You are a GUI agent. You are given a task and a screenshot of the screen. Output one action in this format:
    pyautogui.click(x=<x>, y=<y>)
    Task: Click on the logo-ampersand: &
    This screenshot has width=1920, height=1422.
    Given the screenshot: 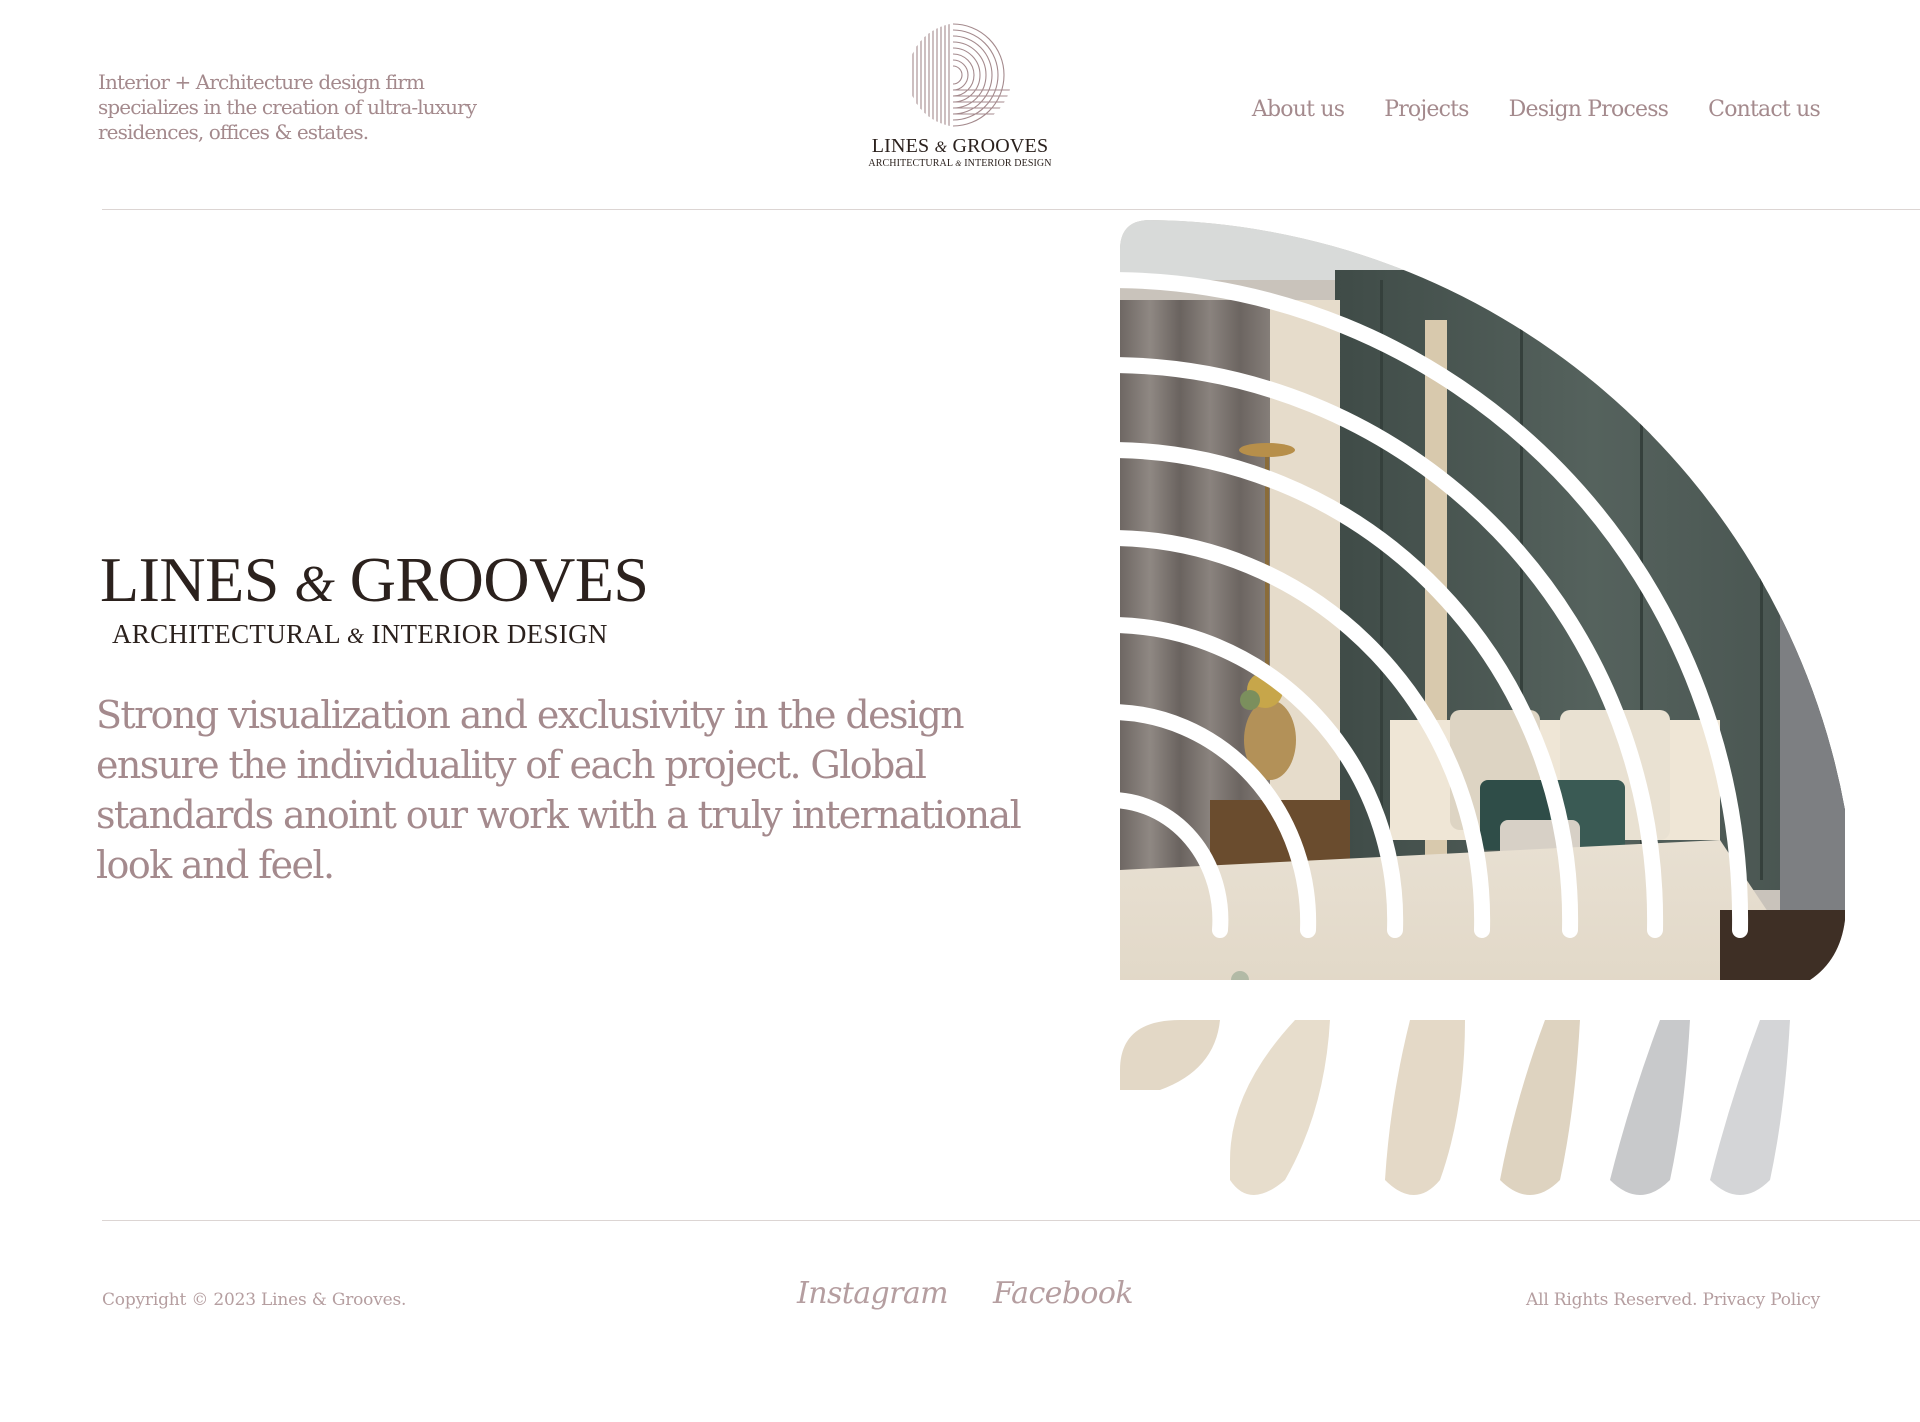 What is the action you would take?
    pyautogui.click(x=941, y=147)
    